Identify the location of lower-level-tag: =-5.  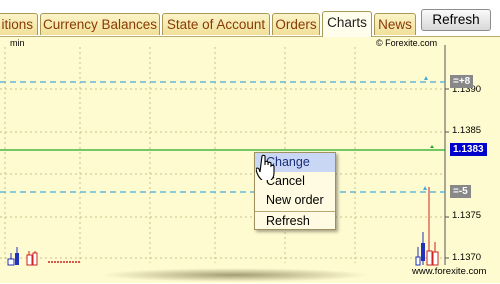
(460, 191).